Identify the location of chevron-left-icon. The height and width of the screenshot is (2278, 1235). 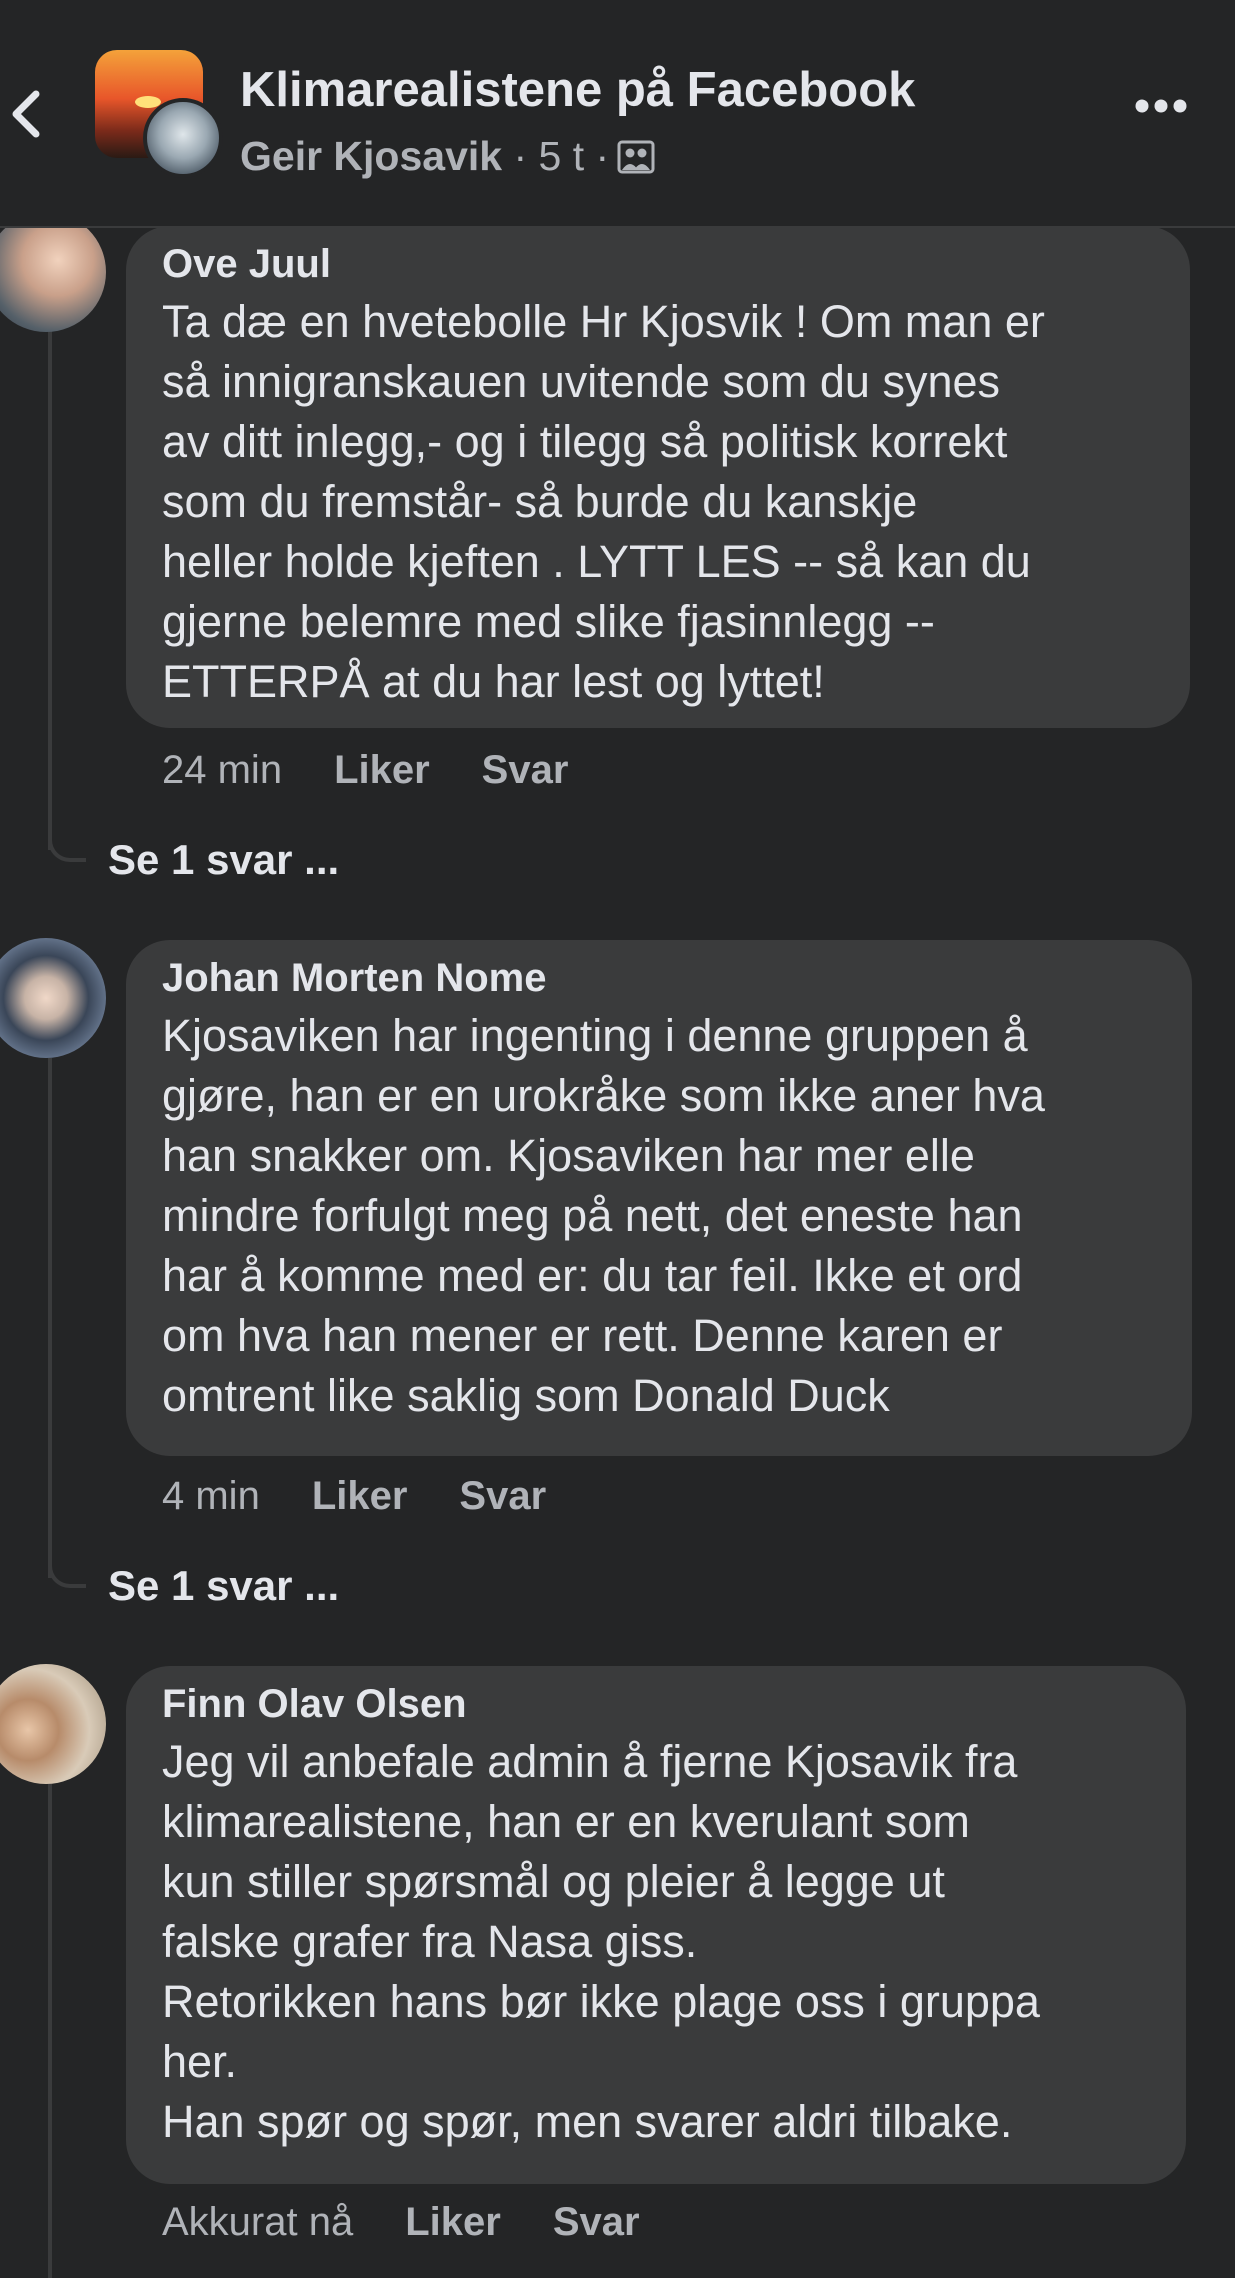
(26, 114).